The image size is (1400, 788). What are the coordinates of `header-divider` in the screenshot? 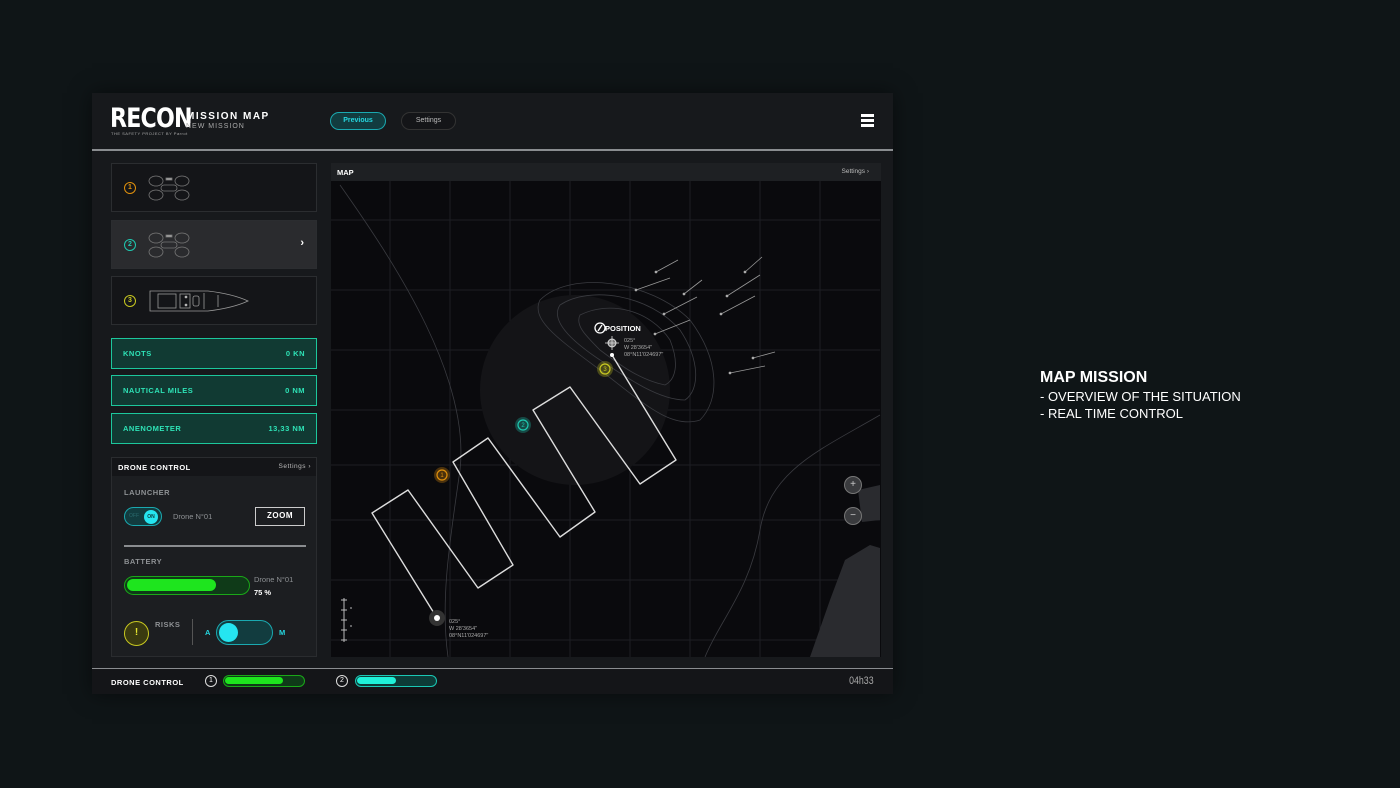 It's located at (492, 150).